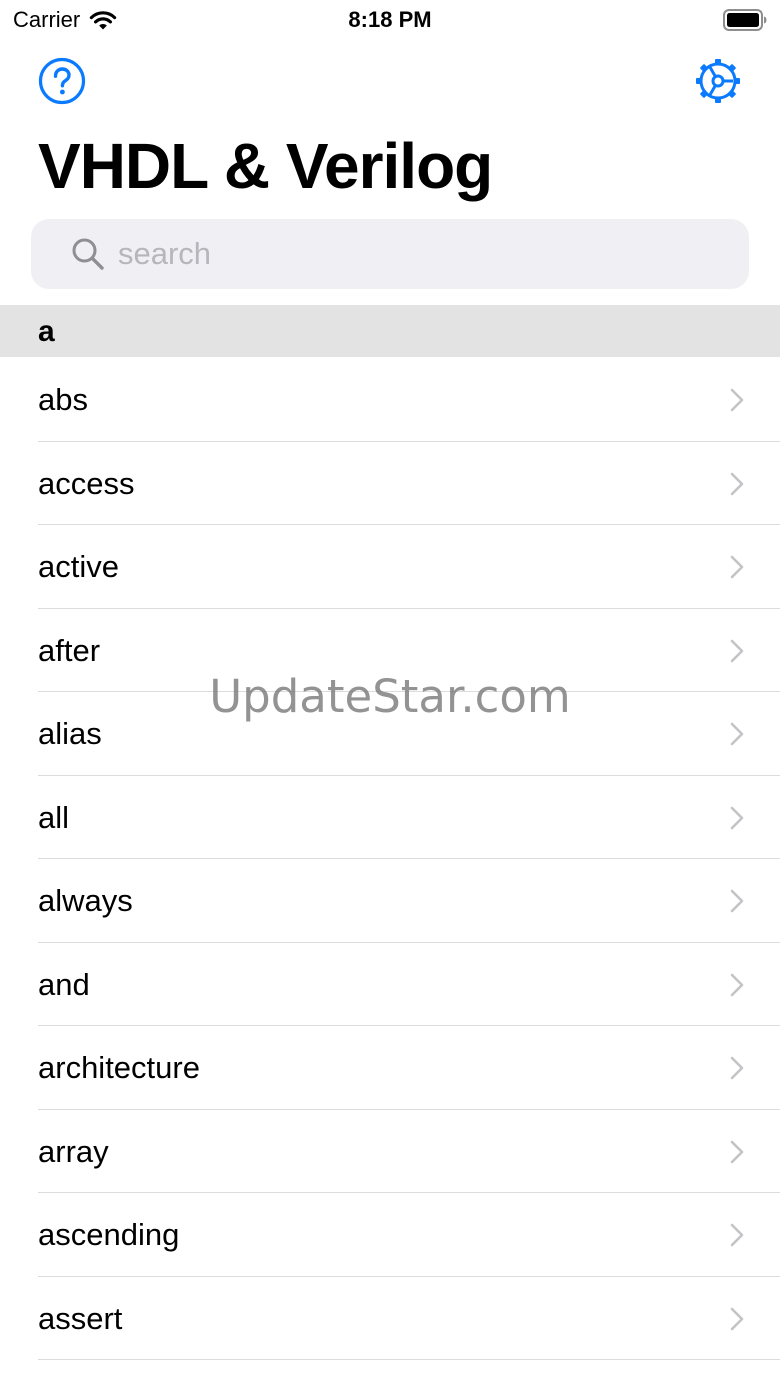 This screenshot has width=780, height=1387. What do you see at coordinates (70, 733) in the screenshot?
I see `list-item-label: alias` at bounding box center [70, 733].